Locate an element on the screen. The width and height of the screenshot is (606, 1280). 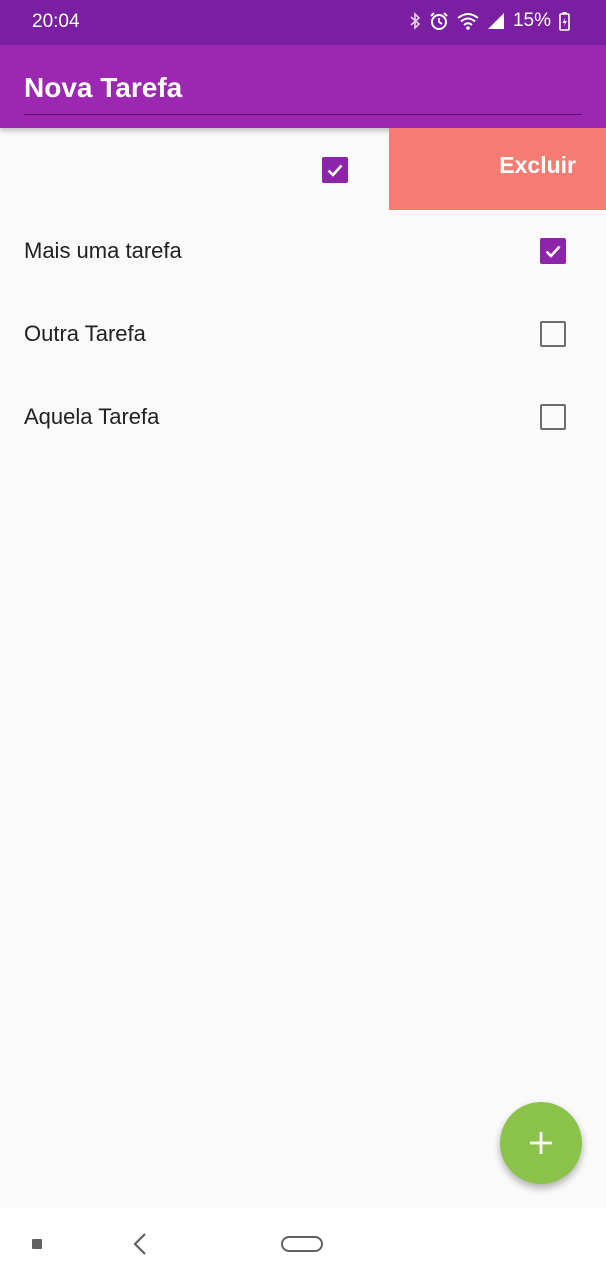
new-task-input: Nova Tarefa is located at coordinates (303, 92).